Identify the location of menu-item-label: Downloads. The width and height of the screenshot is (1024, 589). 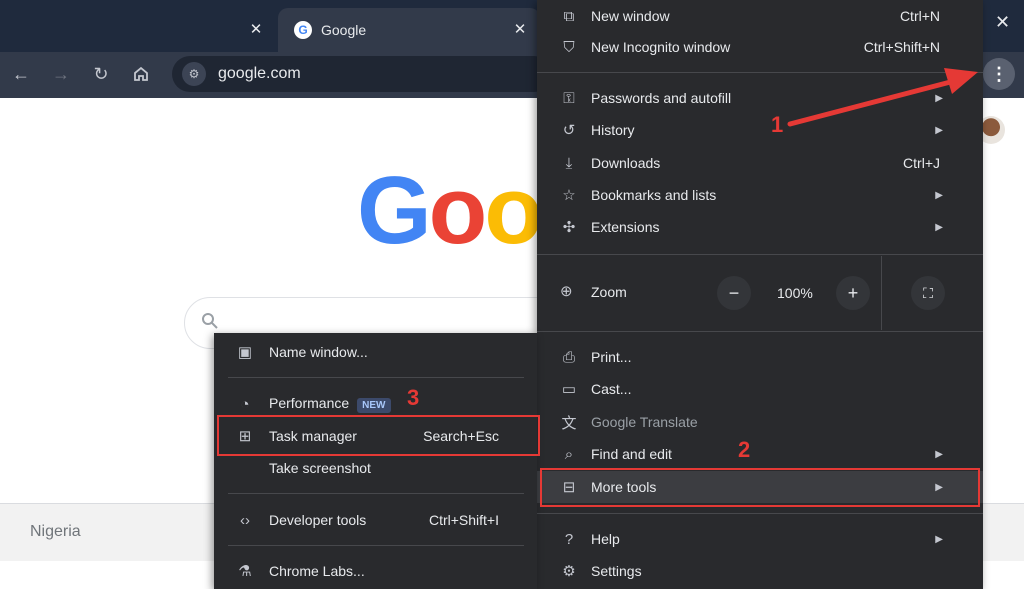
(626, 163).